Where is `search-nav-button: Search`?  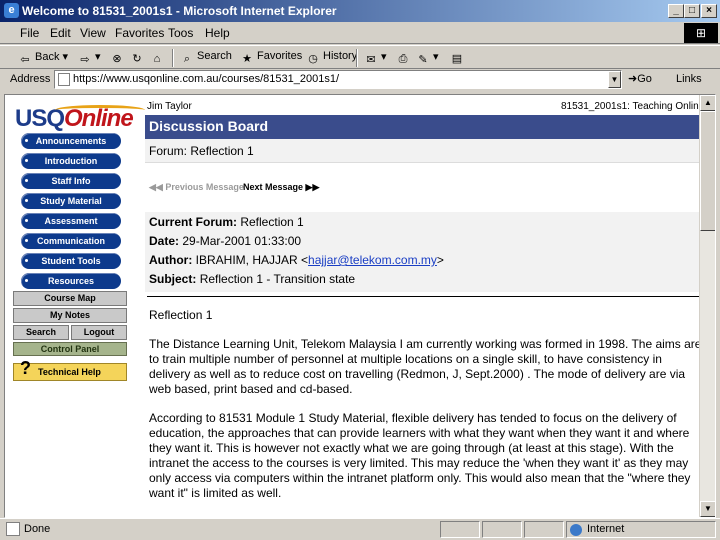 search-nav-button: Search is located at coordinates (41, 332).